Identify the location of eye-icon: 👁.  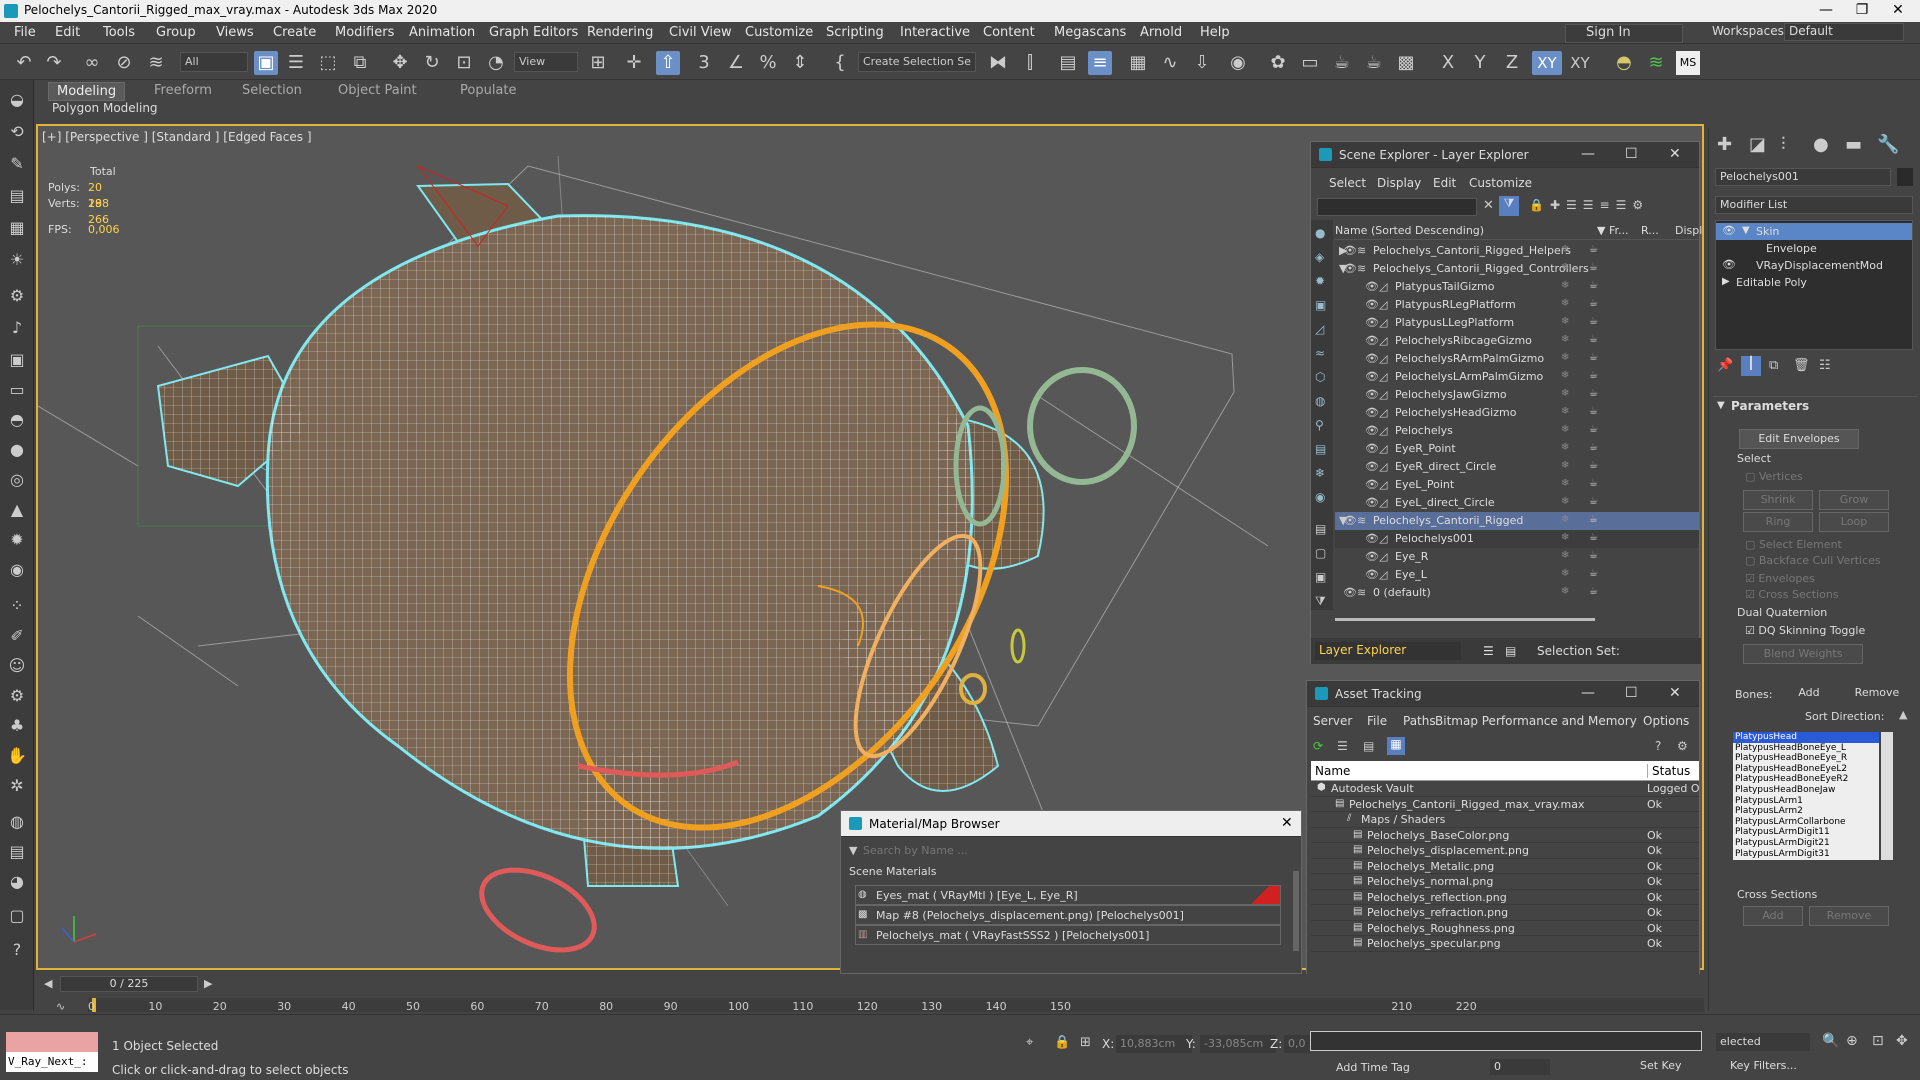
(1729, 264).